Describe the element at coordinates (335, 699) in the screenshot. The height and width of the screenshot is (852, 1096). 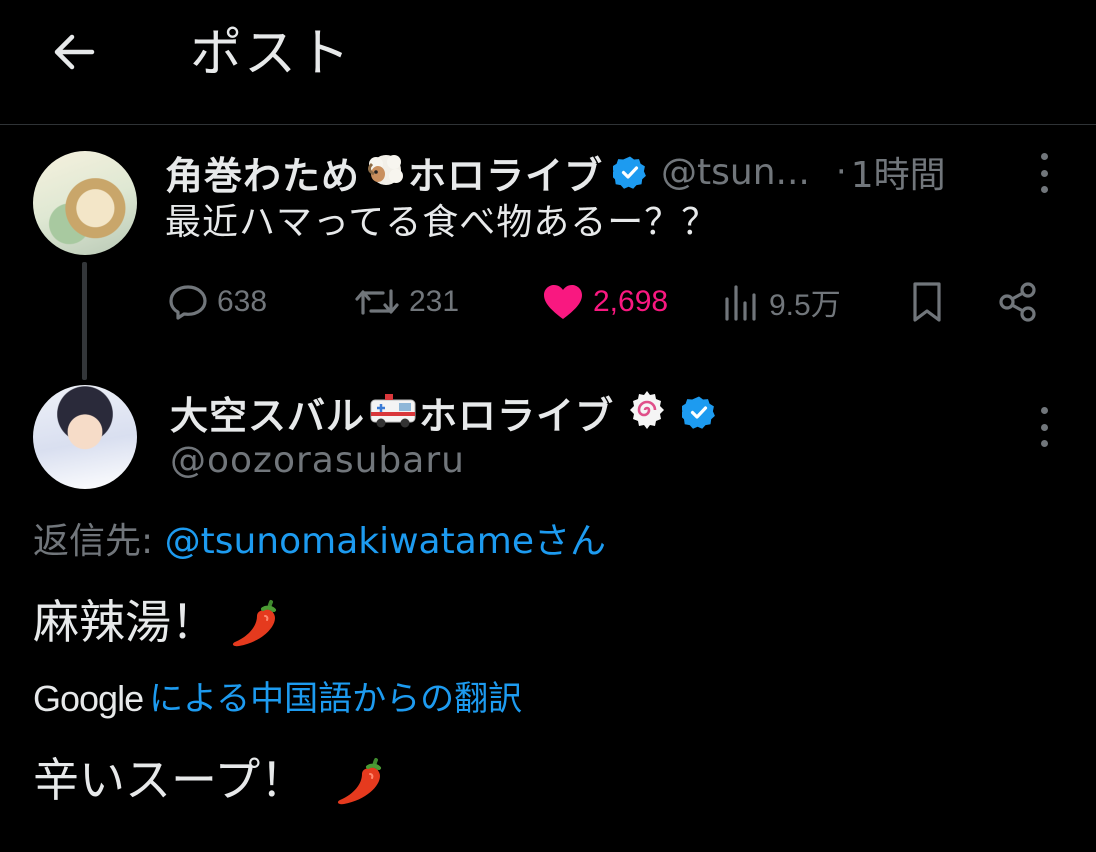
I see `show-original-link: による中国語からの翻訳` at that location.